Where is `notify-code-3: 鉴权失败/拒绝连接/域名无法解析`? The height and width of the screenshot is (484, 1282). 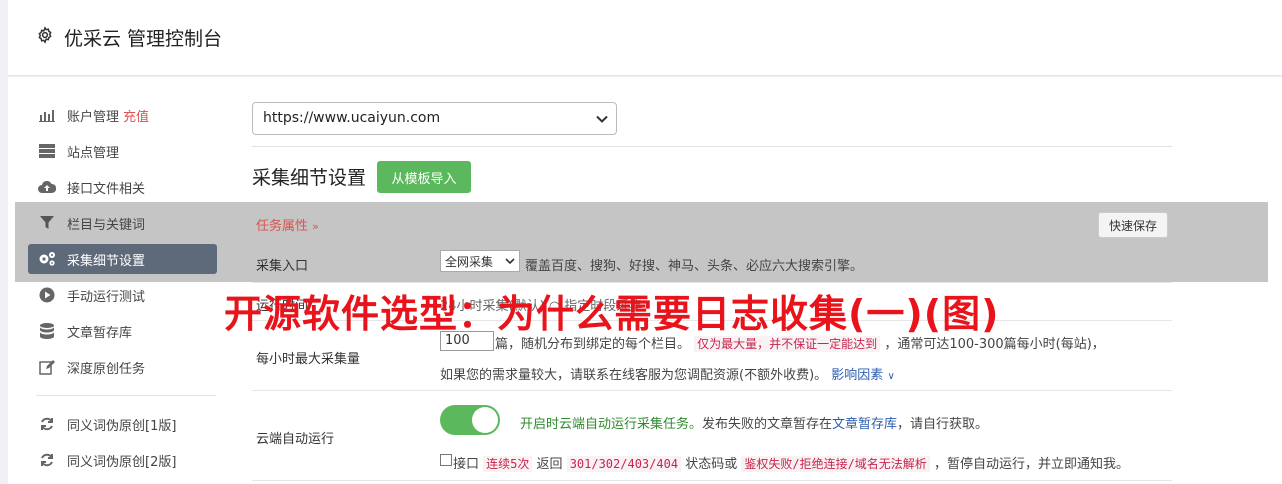 notify-code-3: 鉴权失败/拒绝连接/域名无法解析 is located at coordinates (835, 464).